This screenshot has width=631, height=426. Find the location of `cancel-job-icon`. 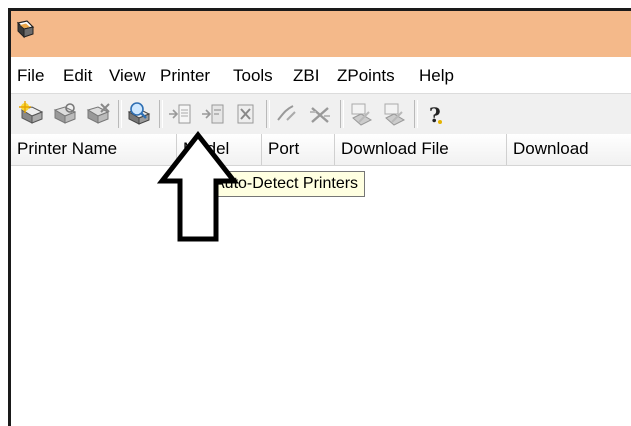

cancel-job-icon is located at coordinates (246, 114).